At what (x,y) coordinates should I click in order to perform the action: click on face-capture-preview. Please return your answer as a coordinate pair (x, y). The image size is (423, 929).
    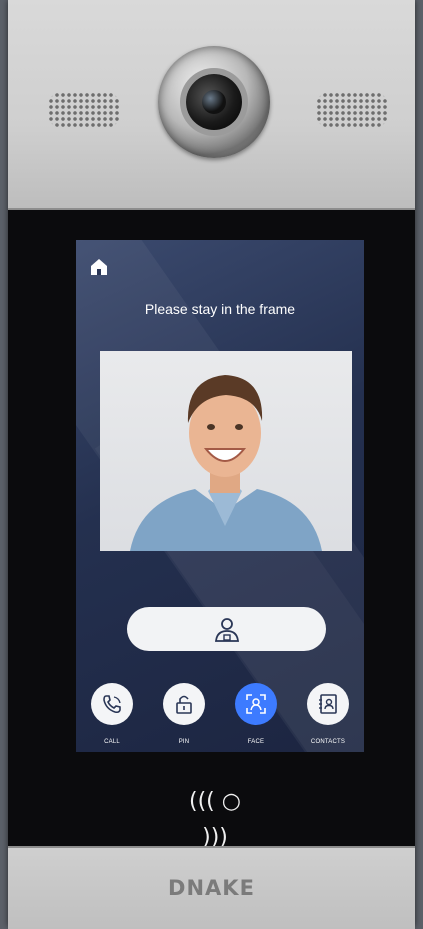
    Looking at the image, I should click on (226, 451).